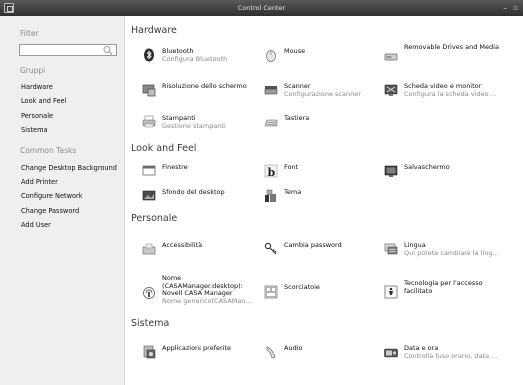  What do you see at coordinates (202, 96) in the screenshot?
I see `item-screen-resolution: Risoluzione dello schermo` at bounding box center [202, 96].